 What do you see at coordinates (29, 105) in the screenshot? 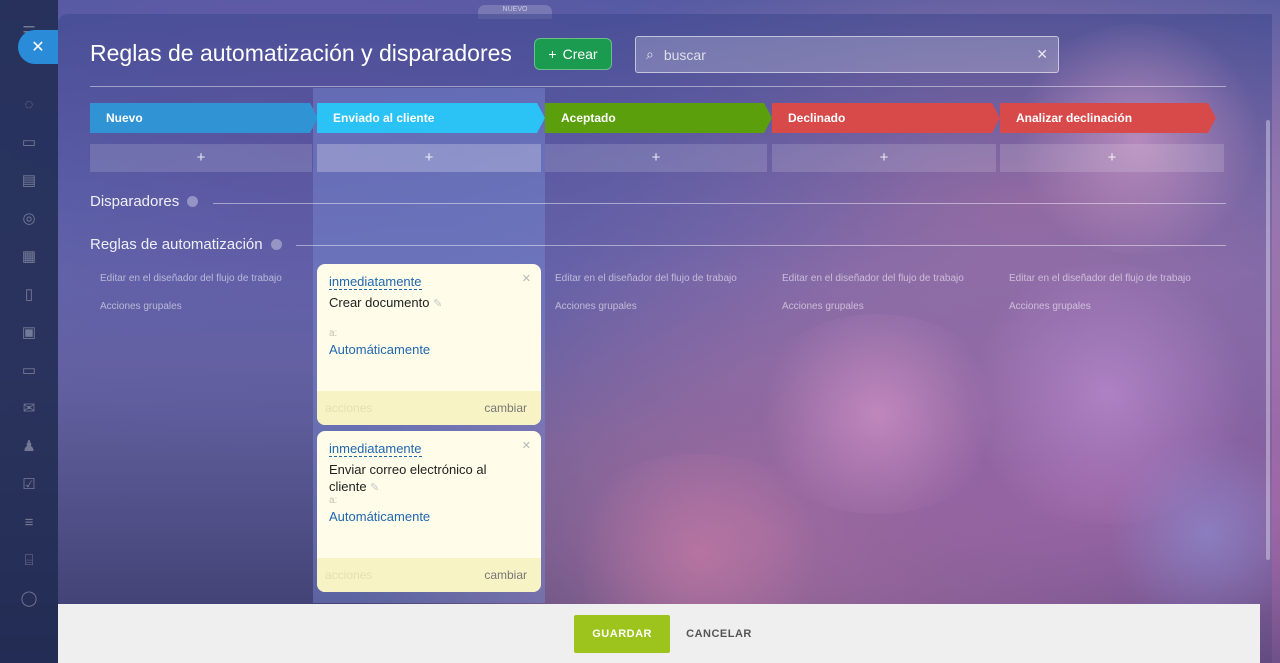
I see `feed-icon: ◌` at bounding box center [29, 105].